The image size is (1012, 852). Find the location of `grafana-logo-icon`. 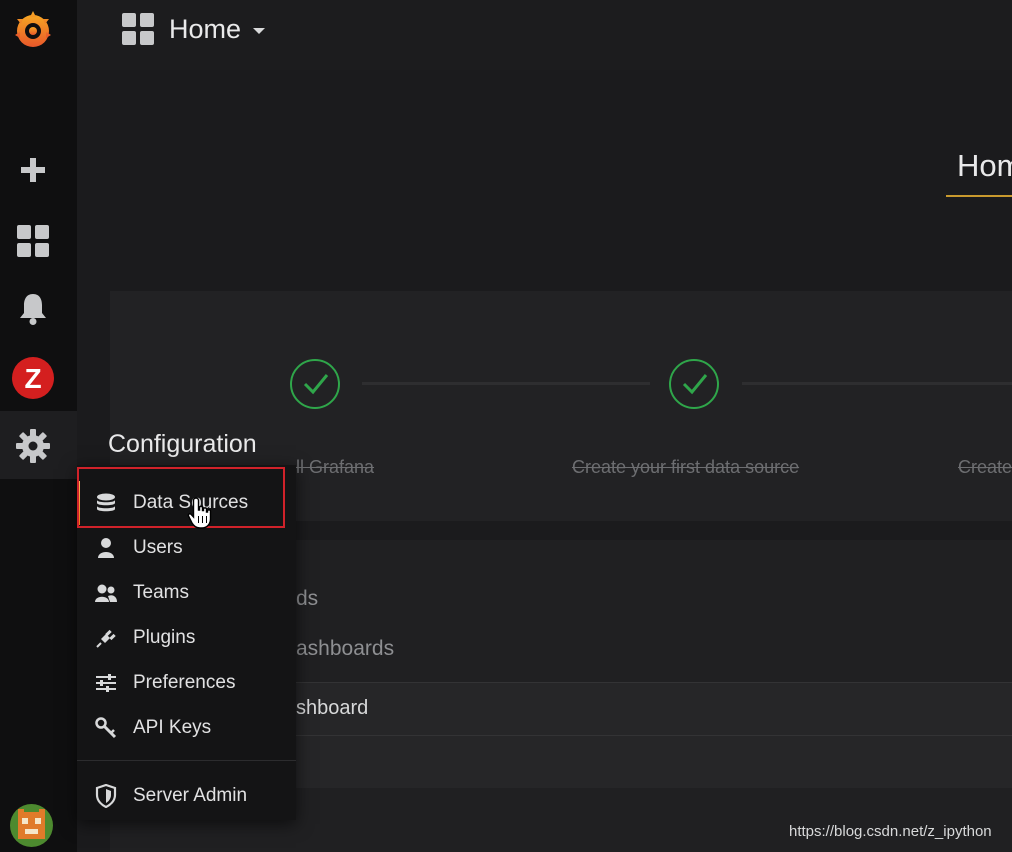

grafana-logo-icon is located at coordinates (32, 30).